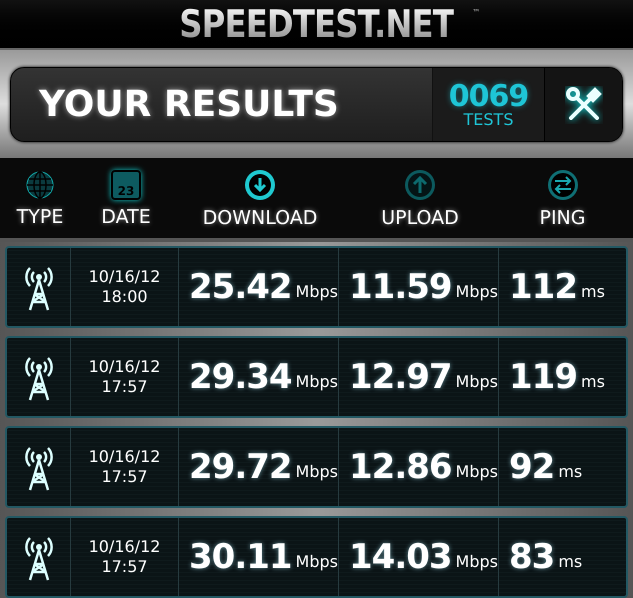 The height and width of the screenshot is (598, 633). What do you see at coordinates (240, 377) in the screenshot?
I see `speed-value: 29.34` at bounding box center [240, 377].